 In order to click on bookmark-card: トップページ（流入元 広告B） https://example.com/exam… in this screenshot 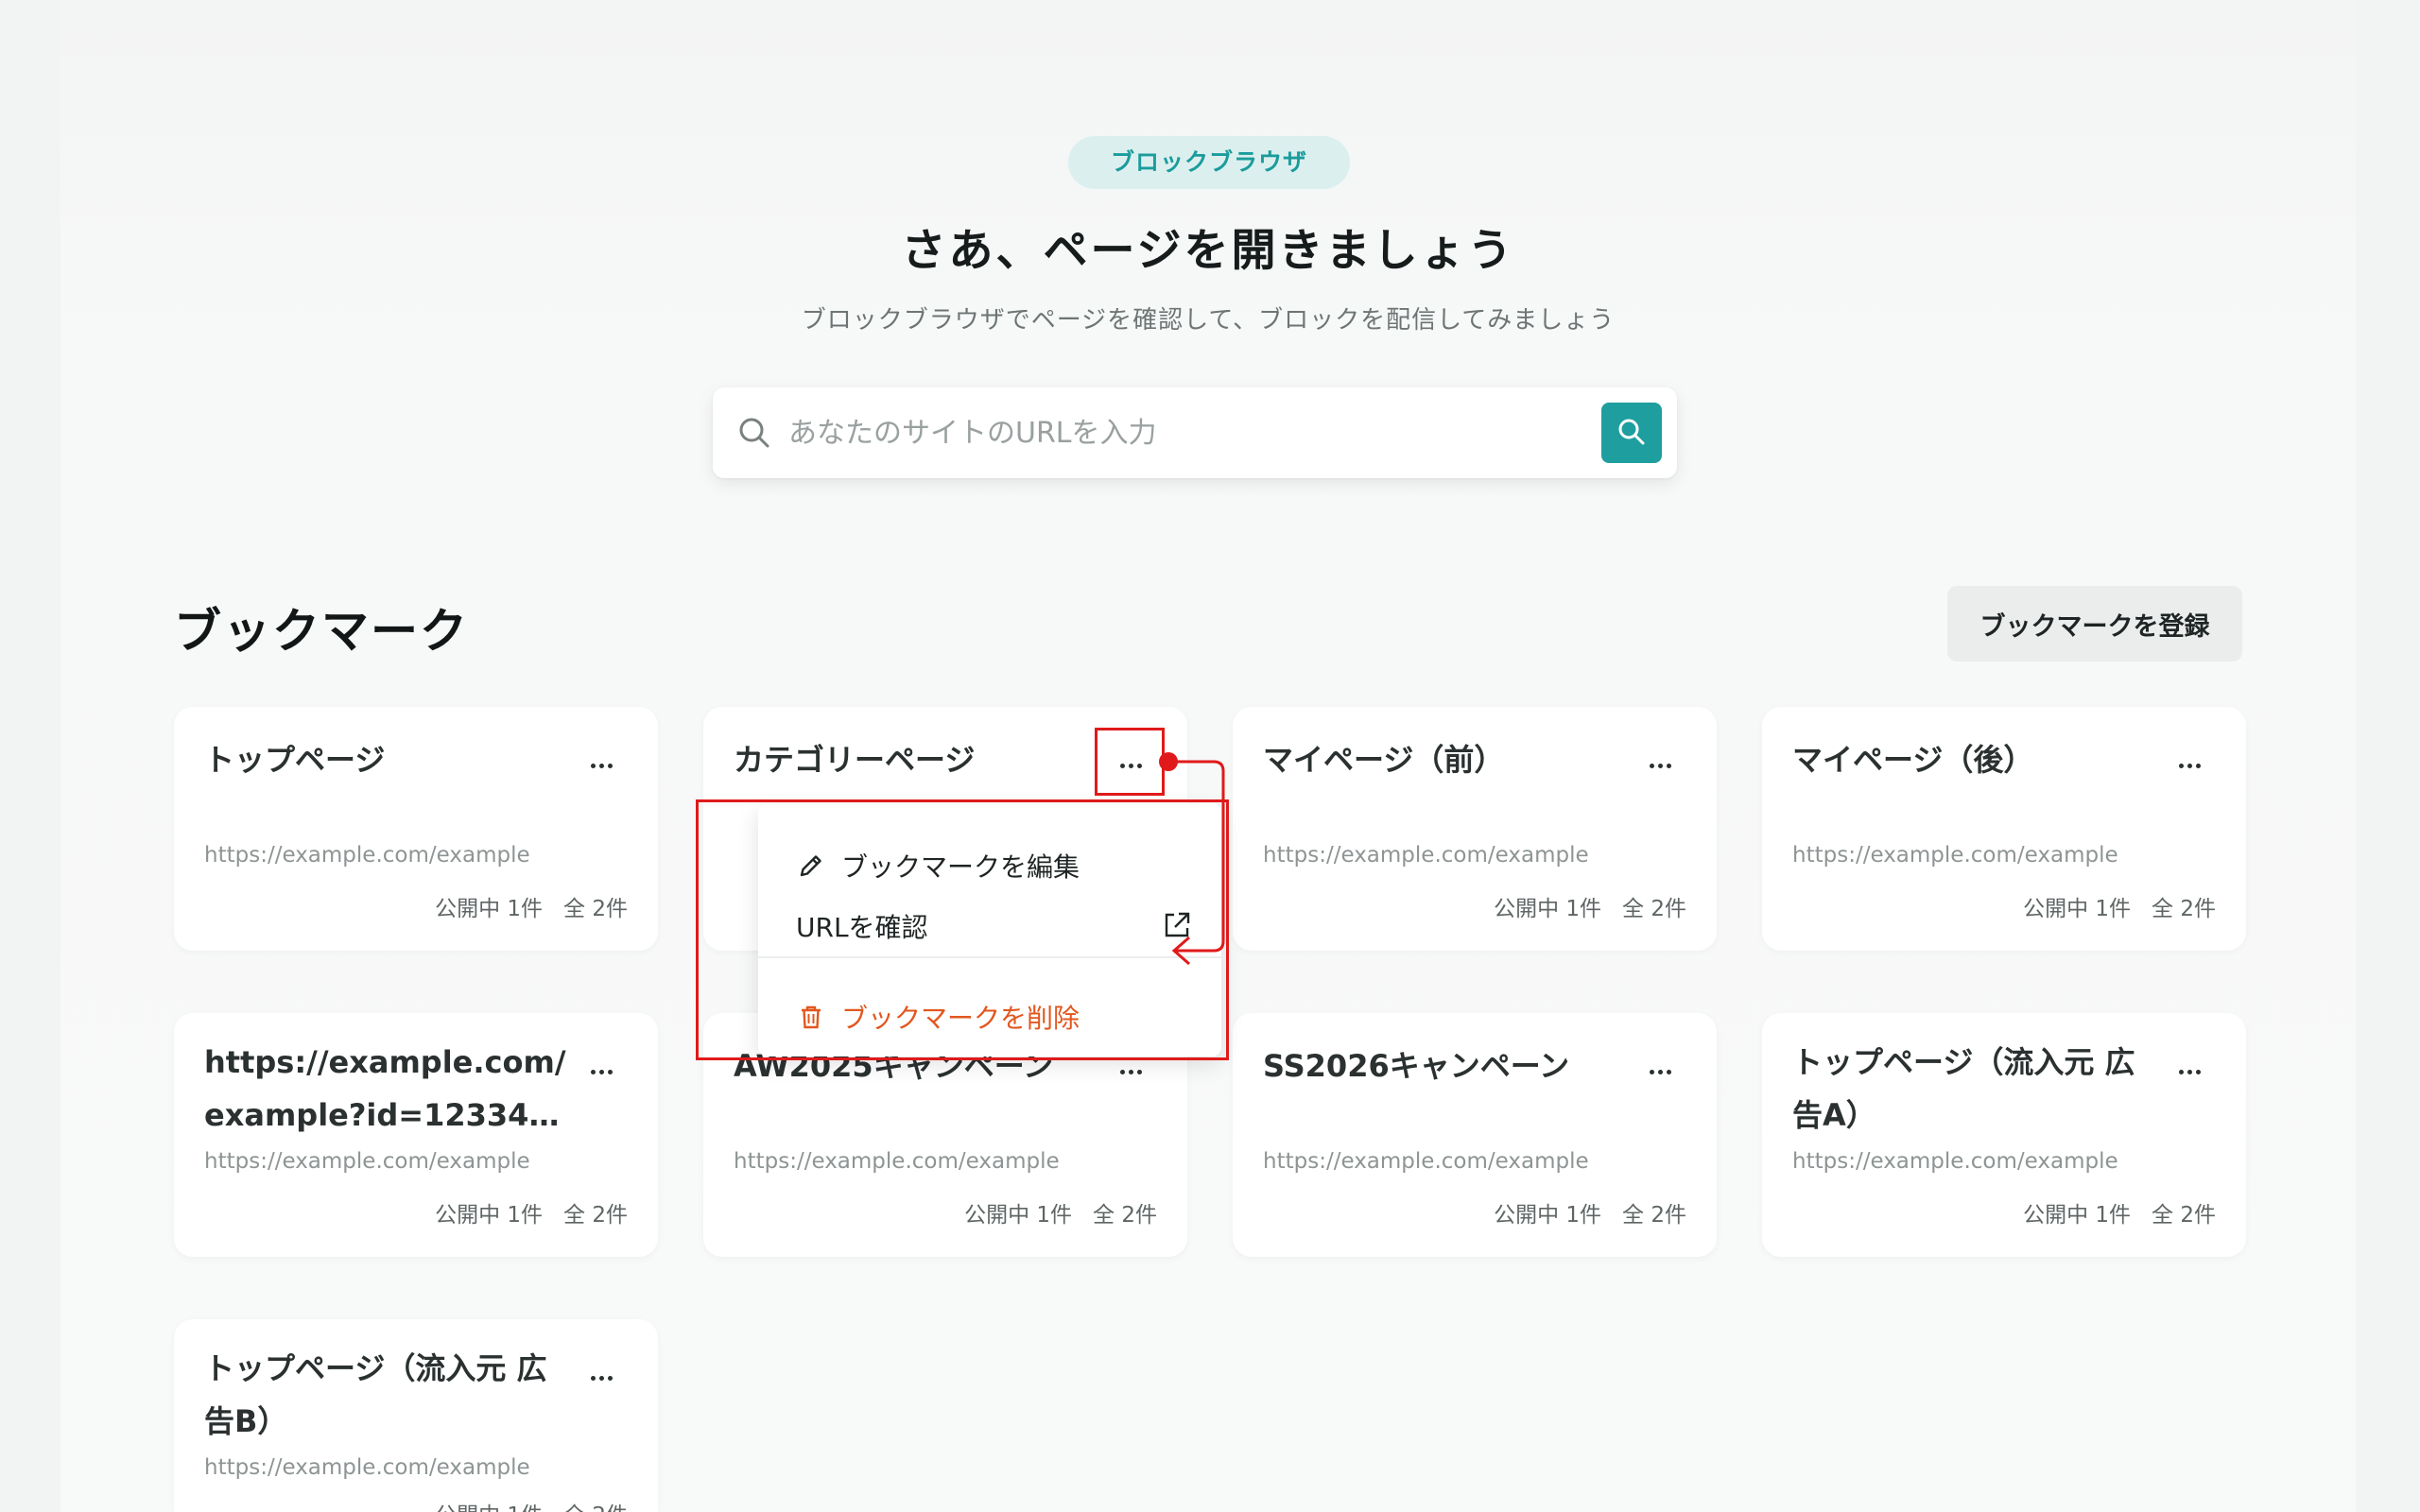, I will do `click(416, 1415)`.